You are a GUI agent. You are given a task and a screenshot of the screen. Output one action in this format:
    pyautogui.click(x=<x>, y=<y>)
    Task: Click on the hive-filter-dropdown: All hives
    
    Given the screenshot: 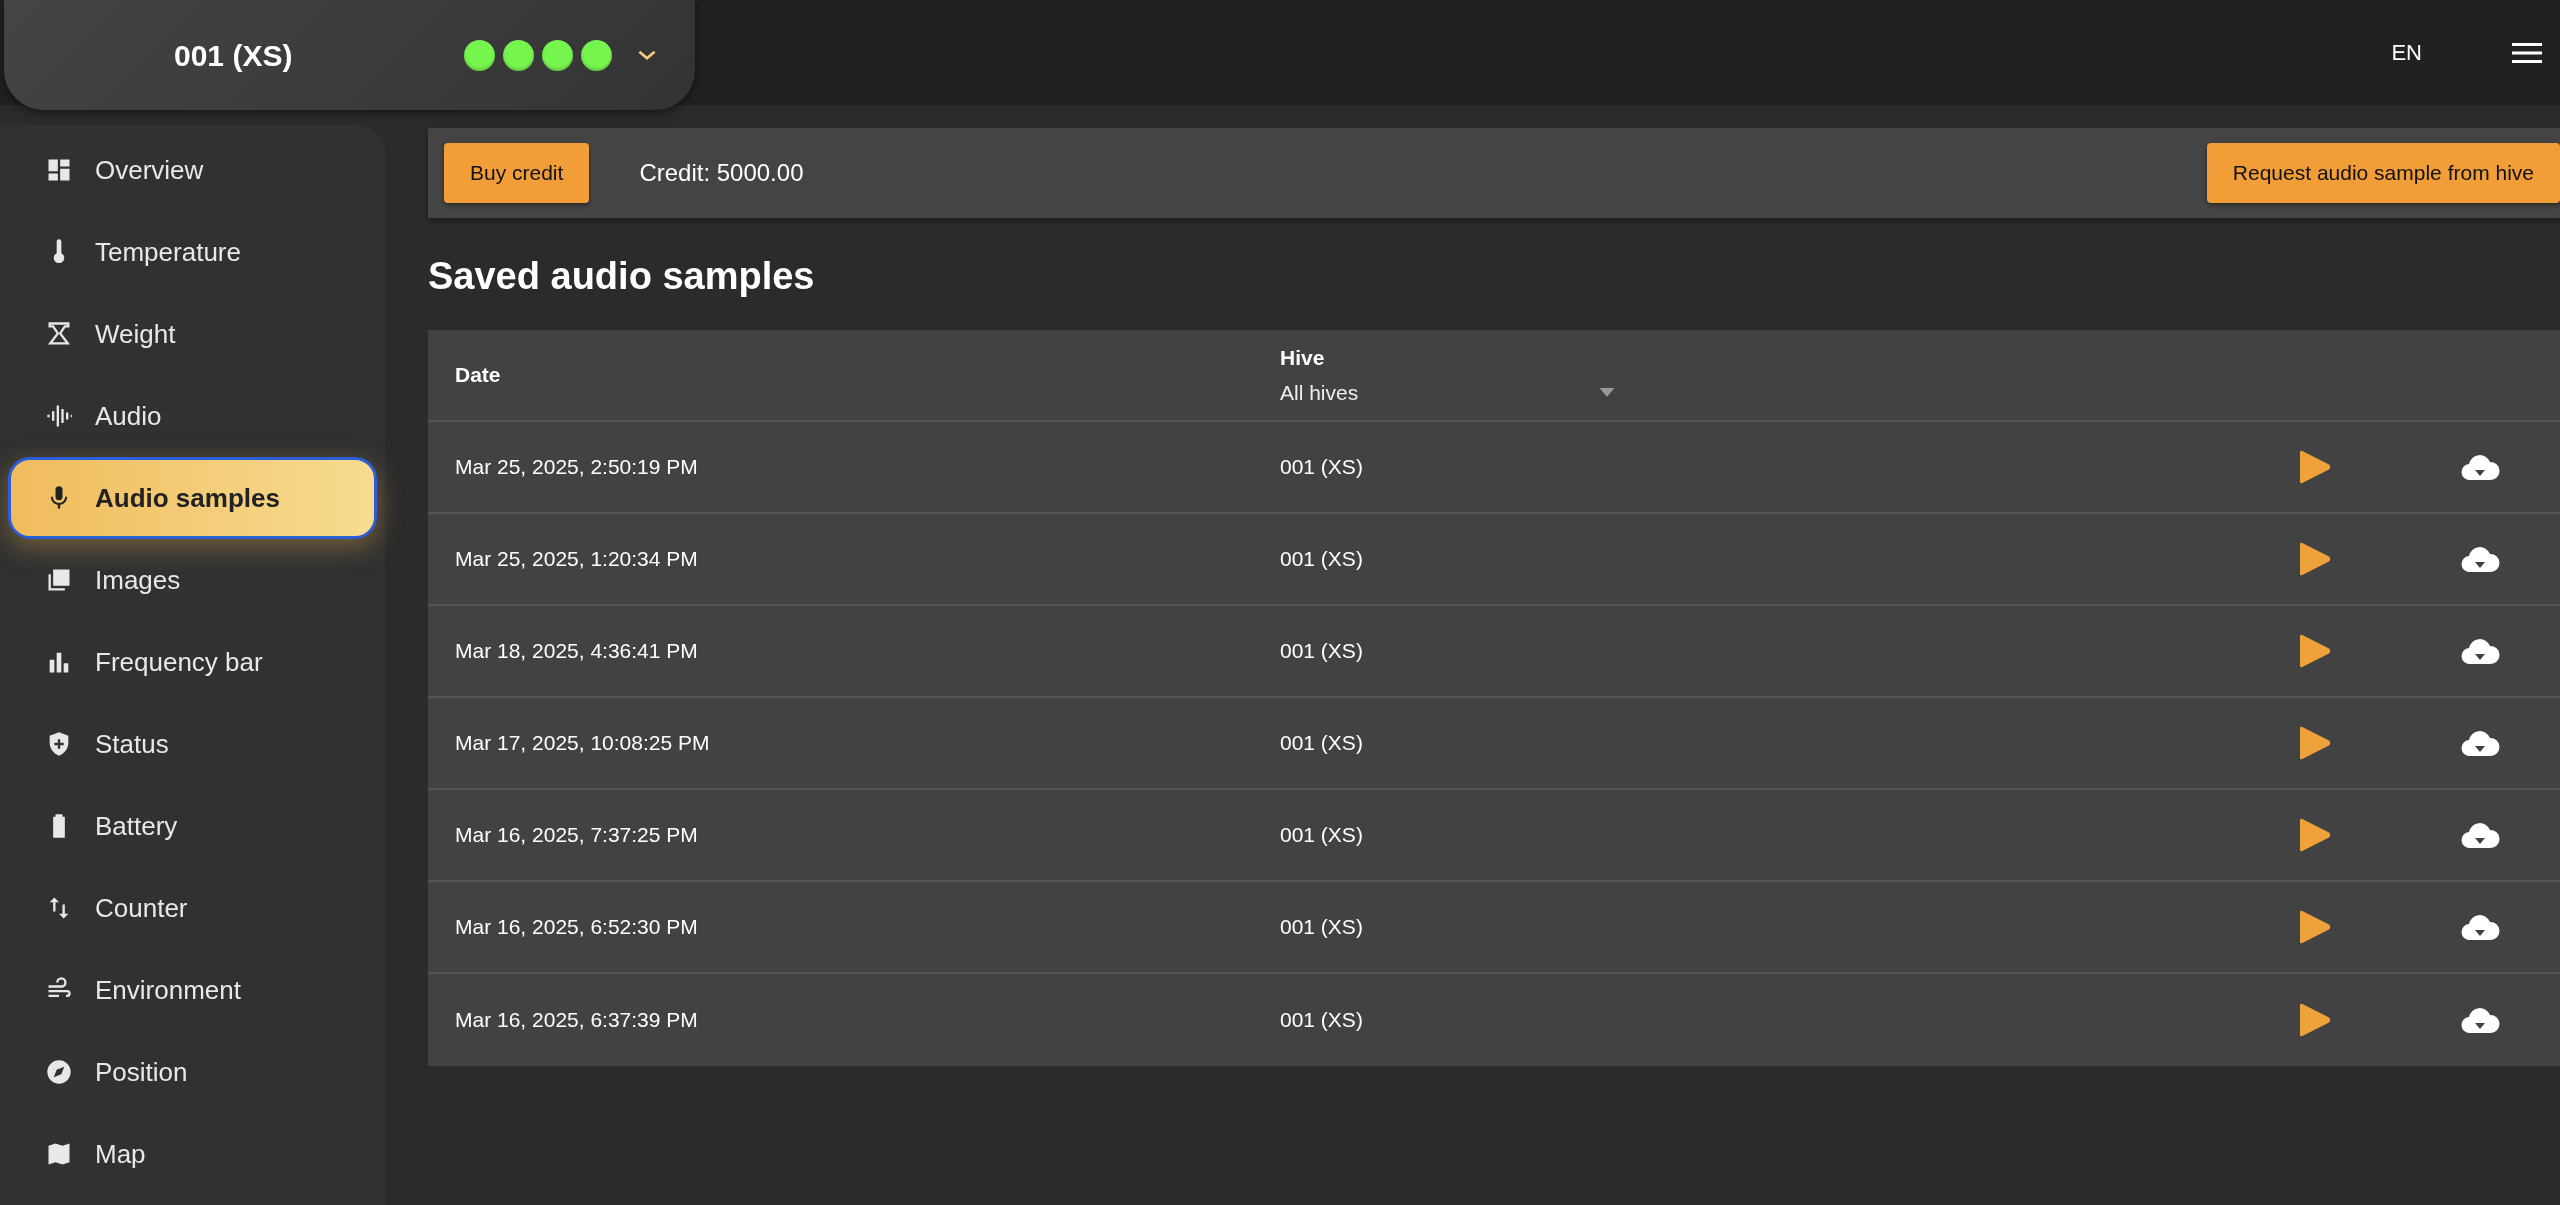 What is the action you would take?
    pyautogui.click(x=1447, y=393)
    